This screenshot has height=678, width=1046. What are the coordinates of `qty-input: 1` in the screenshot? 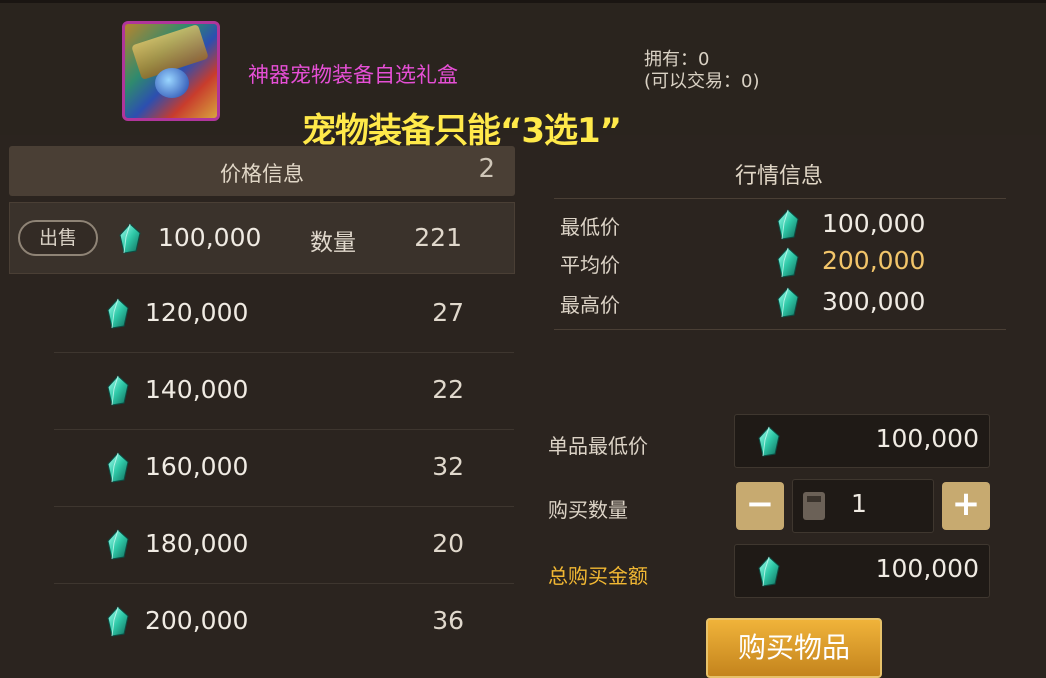 It's located at (863, 506).